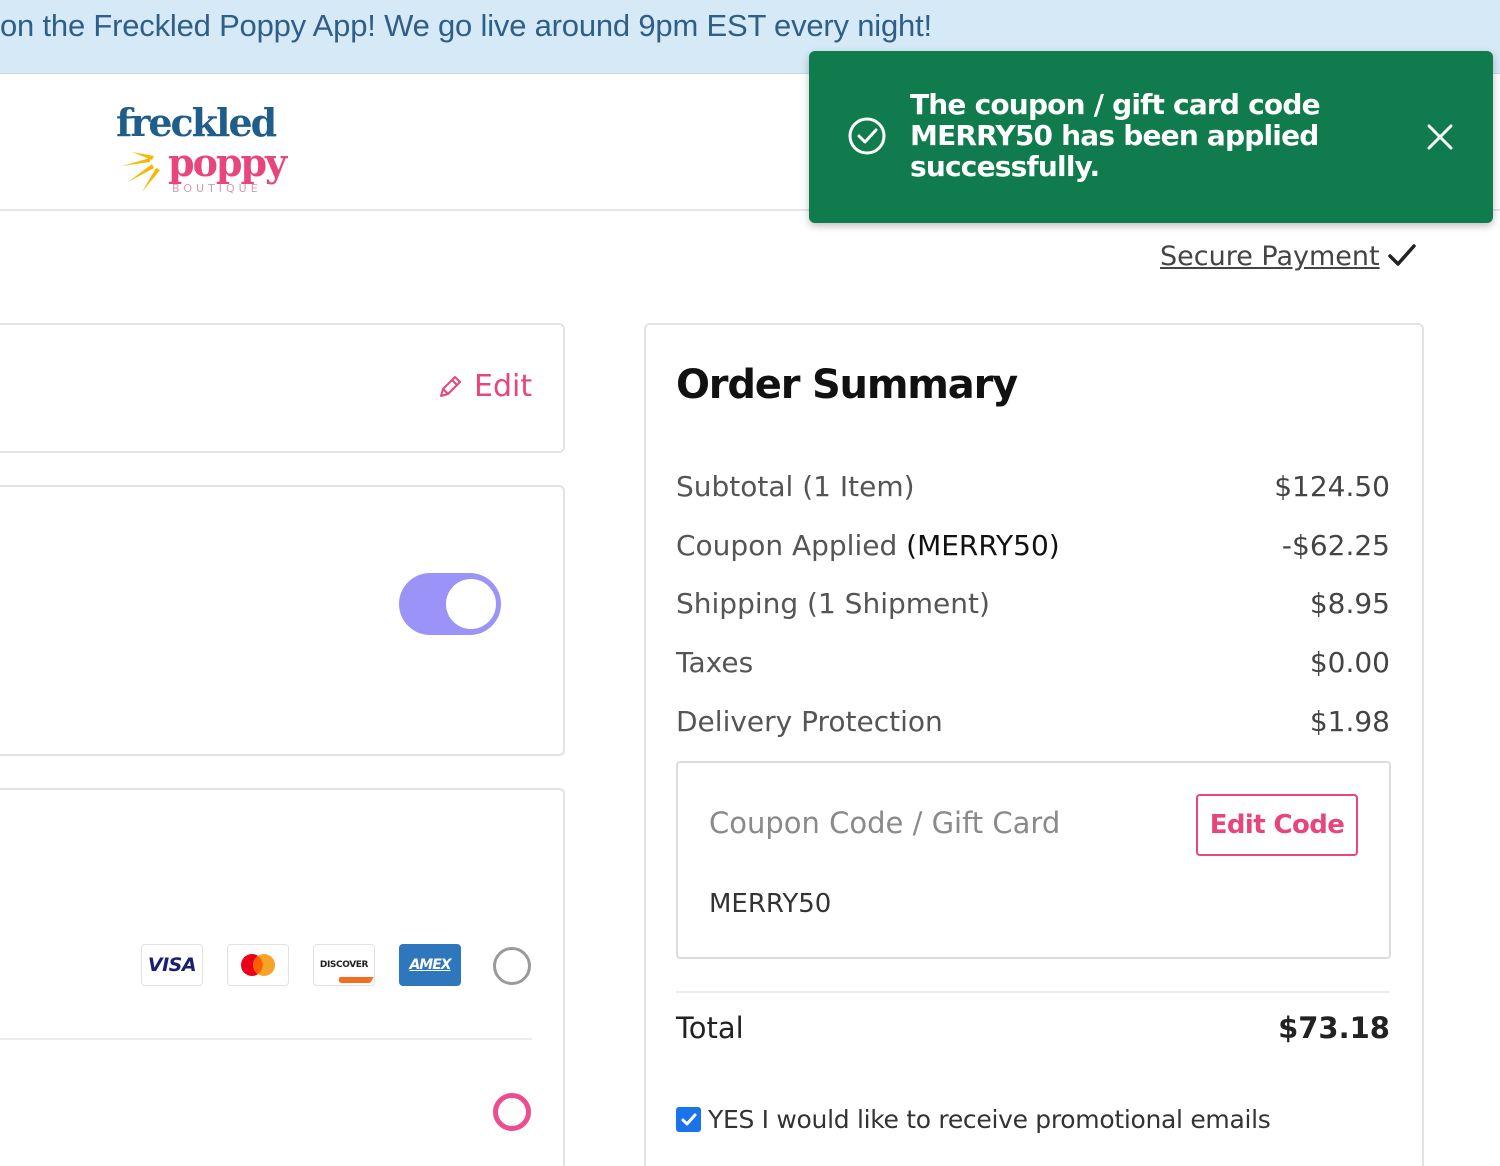 This screenshot has height=1166, width=1500. What do you see at coordinates (770, 904) in the screenshot?
I see `applied-coupon-value: MERRY50` at bounding box center [770, 904].